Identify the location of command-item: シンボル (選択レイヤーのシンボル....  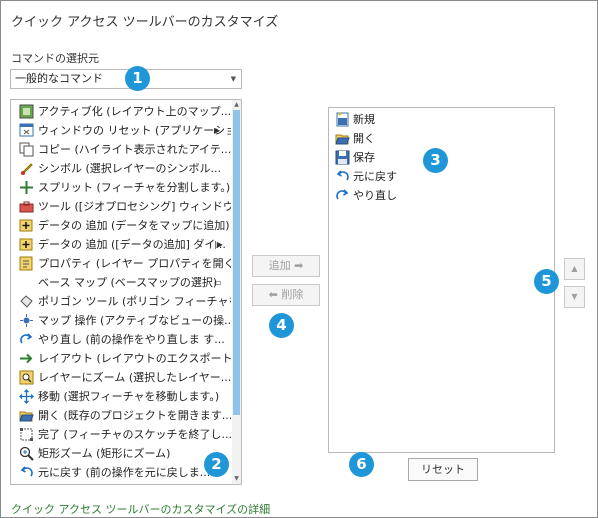
(121, 168).